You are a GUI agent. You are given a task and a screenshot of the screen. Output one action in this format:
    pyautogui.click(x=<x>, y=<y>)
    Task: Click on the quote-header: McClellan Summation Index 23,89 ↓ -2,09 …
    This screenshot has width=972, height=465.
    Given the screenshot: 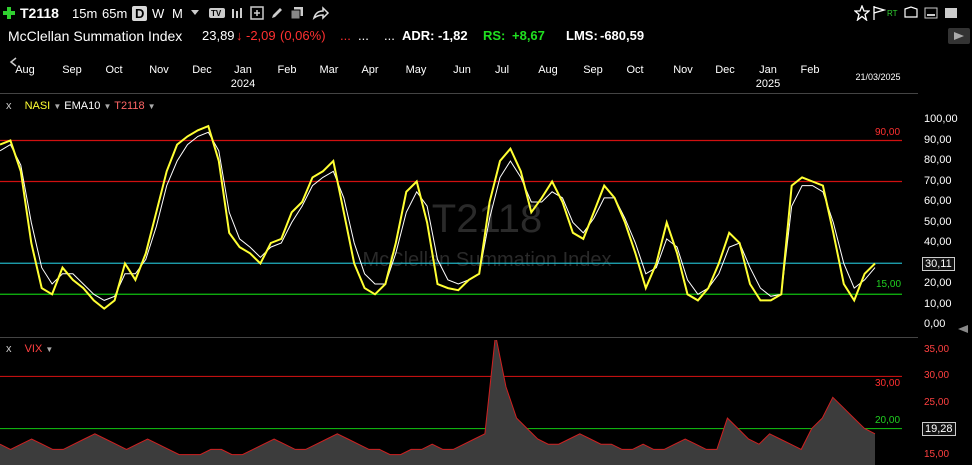 What is the action you would take?
    pyautogui.click(x=486, y=36)
    